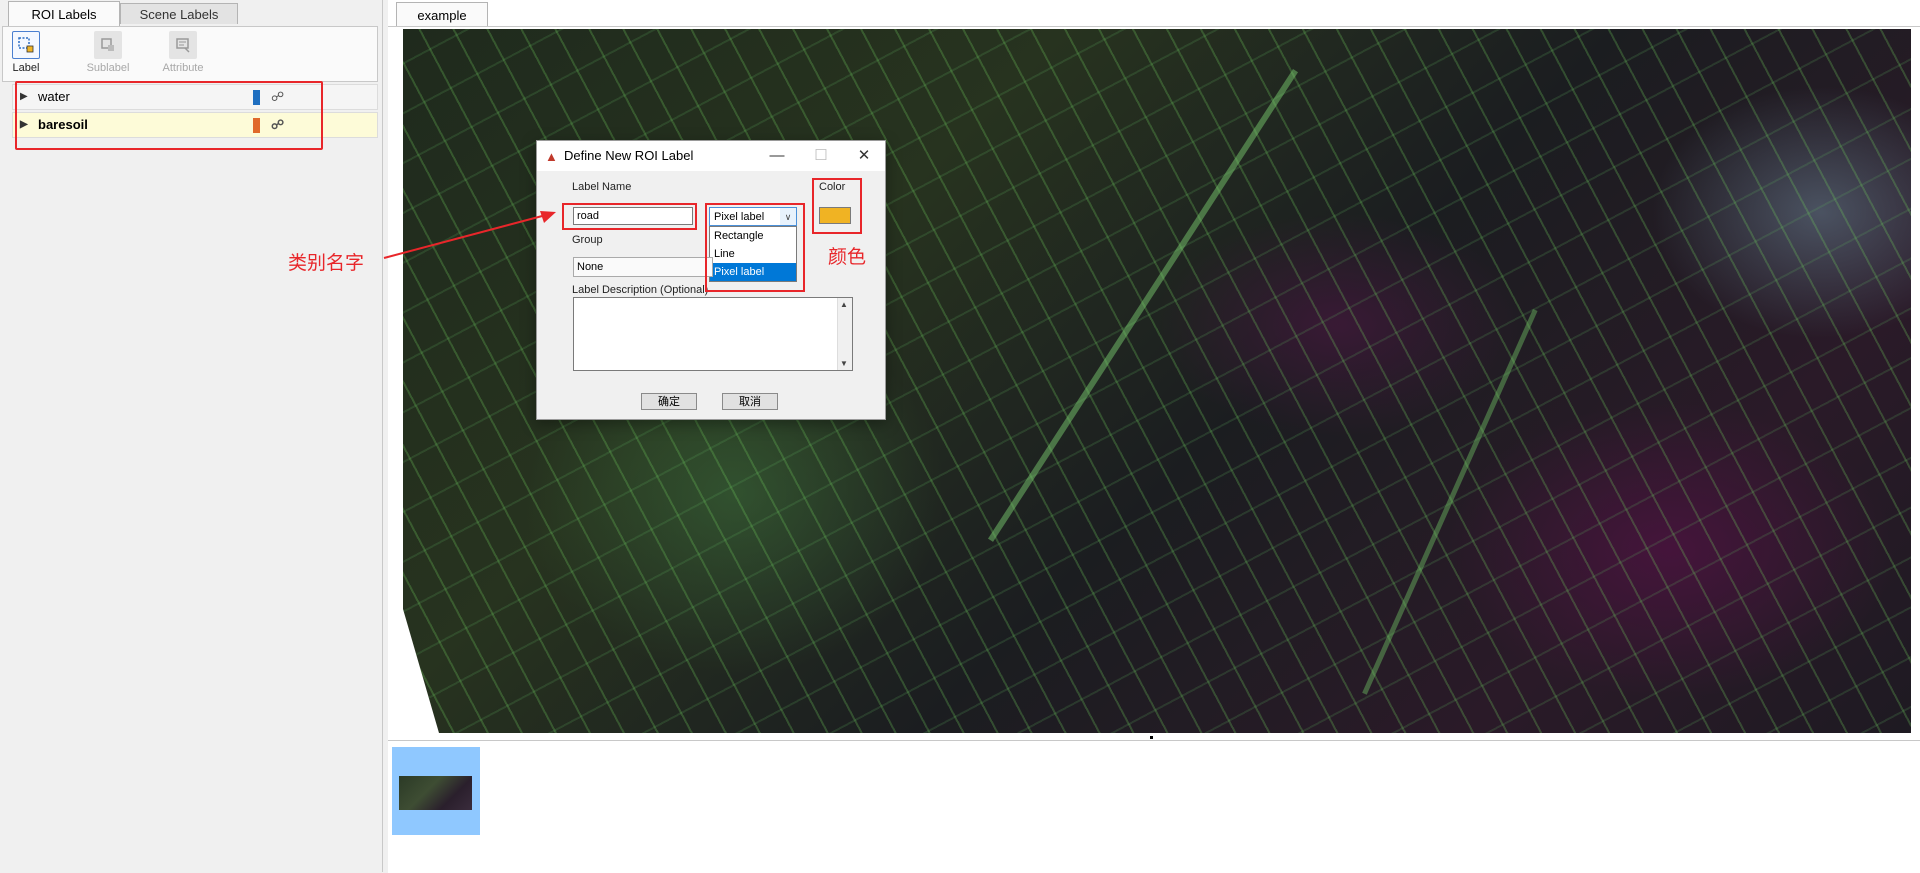  What do you see at coordinates (629, 155) in the screenshot?
I see `dialog-title: Define New ROI Label` at bounding box center [629, 155].